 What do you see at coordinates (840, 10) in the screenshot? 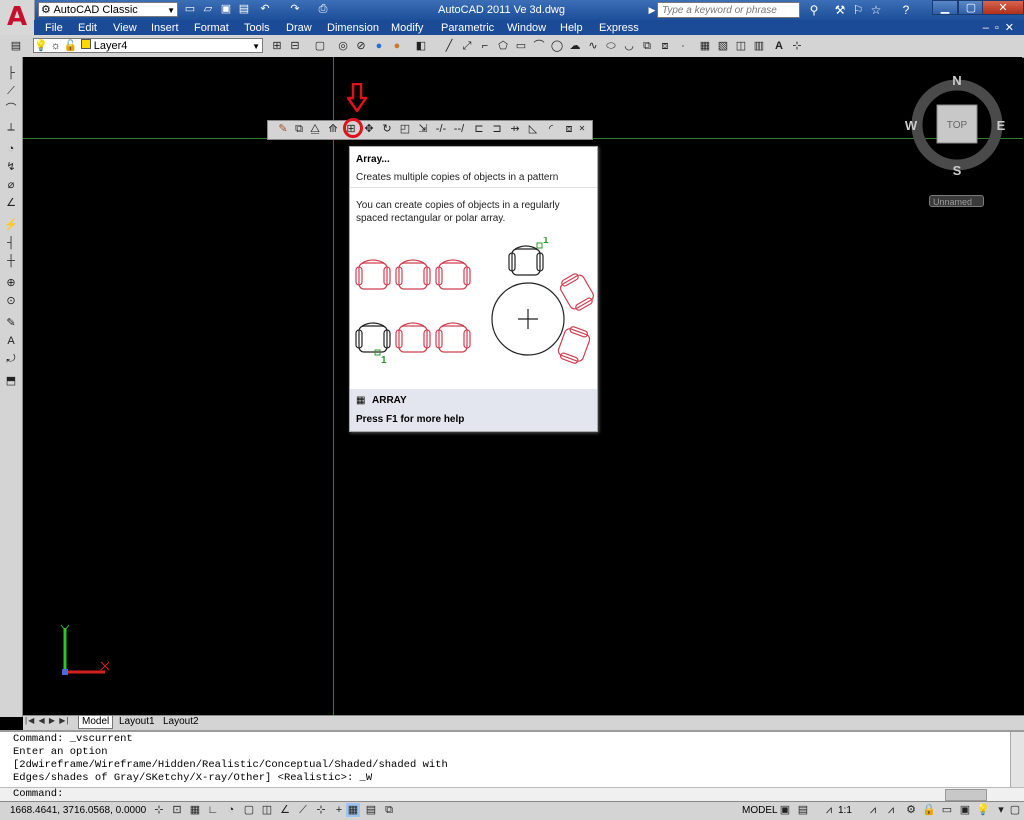
I see `subscription-icon: ⚒` at bounding box center [840, 10].